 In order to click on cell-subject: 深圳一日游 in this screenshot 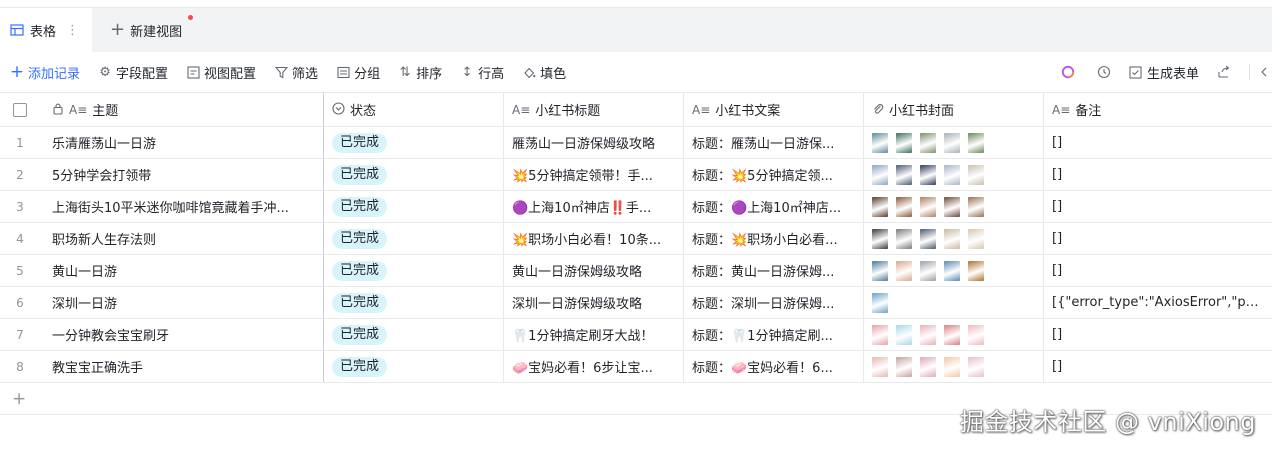, I will do `click(182, 302)`.